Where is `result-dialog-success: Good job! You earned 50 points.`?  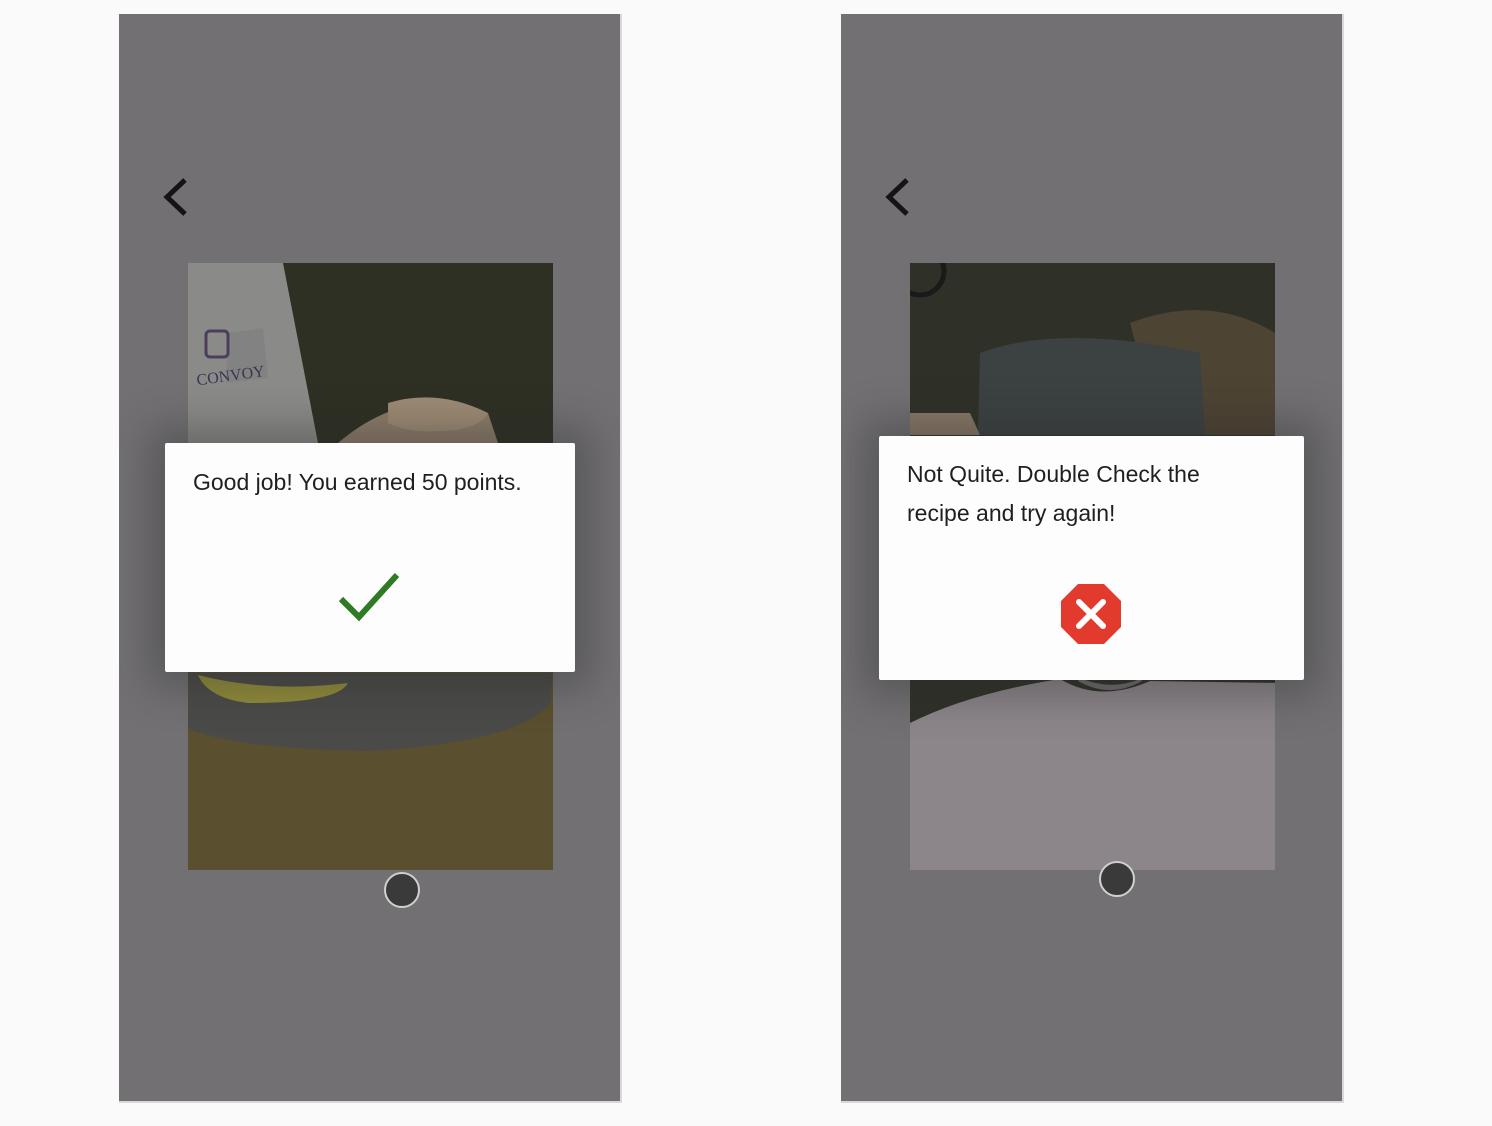
result-dialog-success: Good job! You earned 50 points. is located at coordinates (370, 557).